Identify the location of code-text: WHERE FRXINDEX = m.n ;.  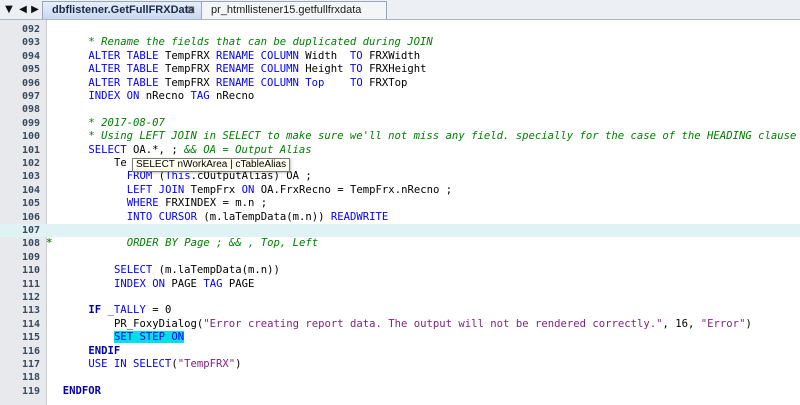
(197, 203).